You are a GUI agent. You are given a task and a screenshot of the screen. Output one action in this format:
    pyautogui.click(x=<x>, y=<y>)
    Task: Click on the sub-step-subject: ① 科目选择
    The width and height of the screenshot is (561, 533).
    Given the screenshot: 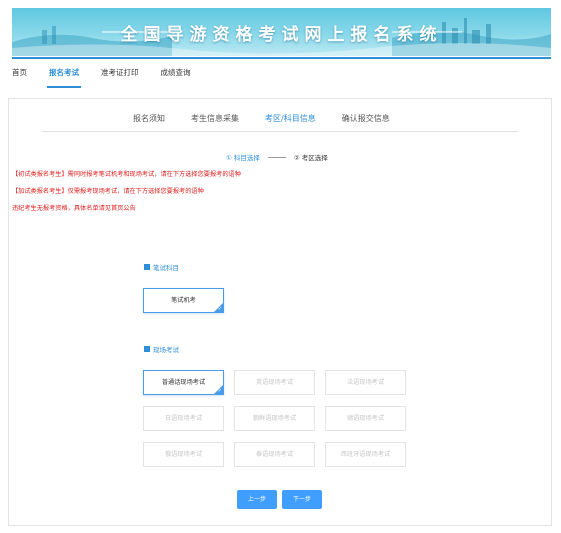 What is the action you would take?
    pyautogui.click(x=243, y=158)
    